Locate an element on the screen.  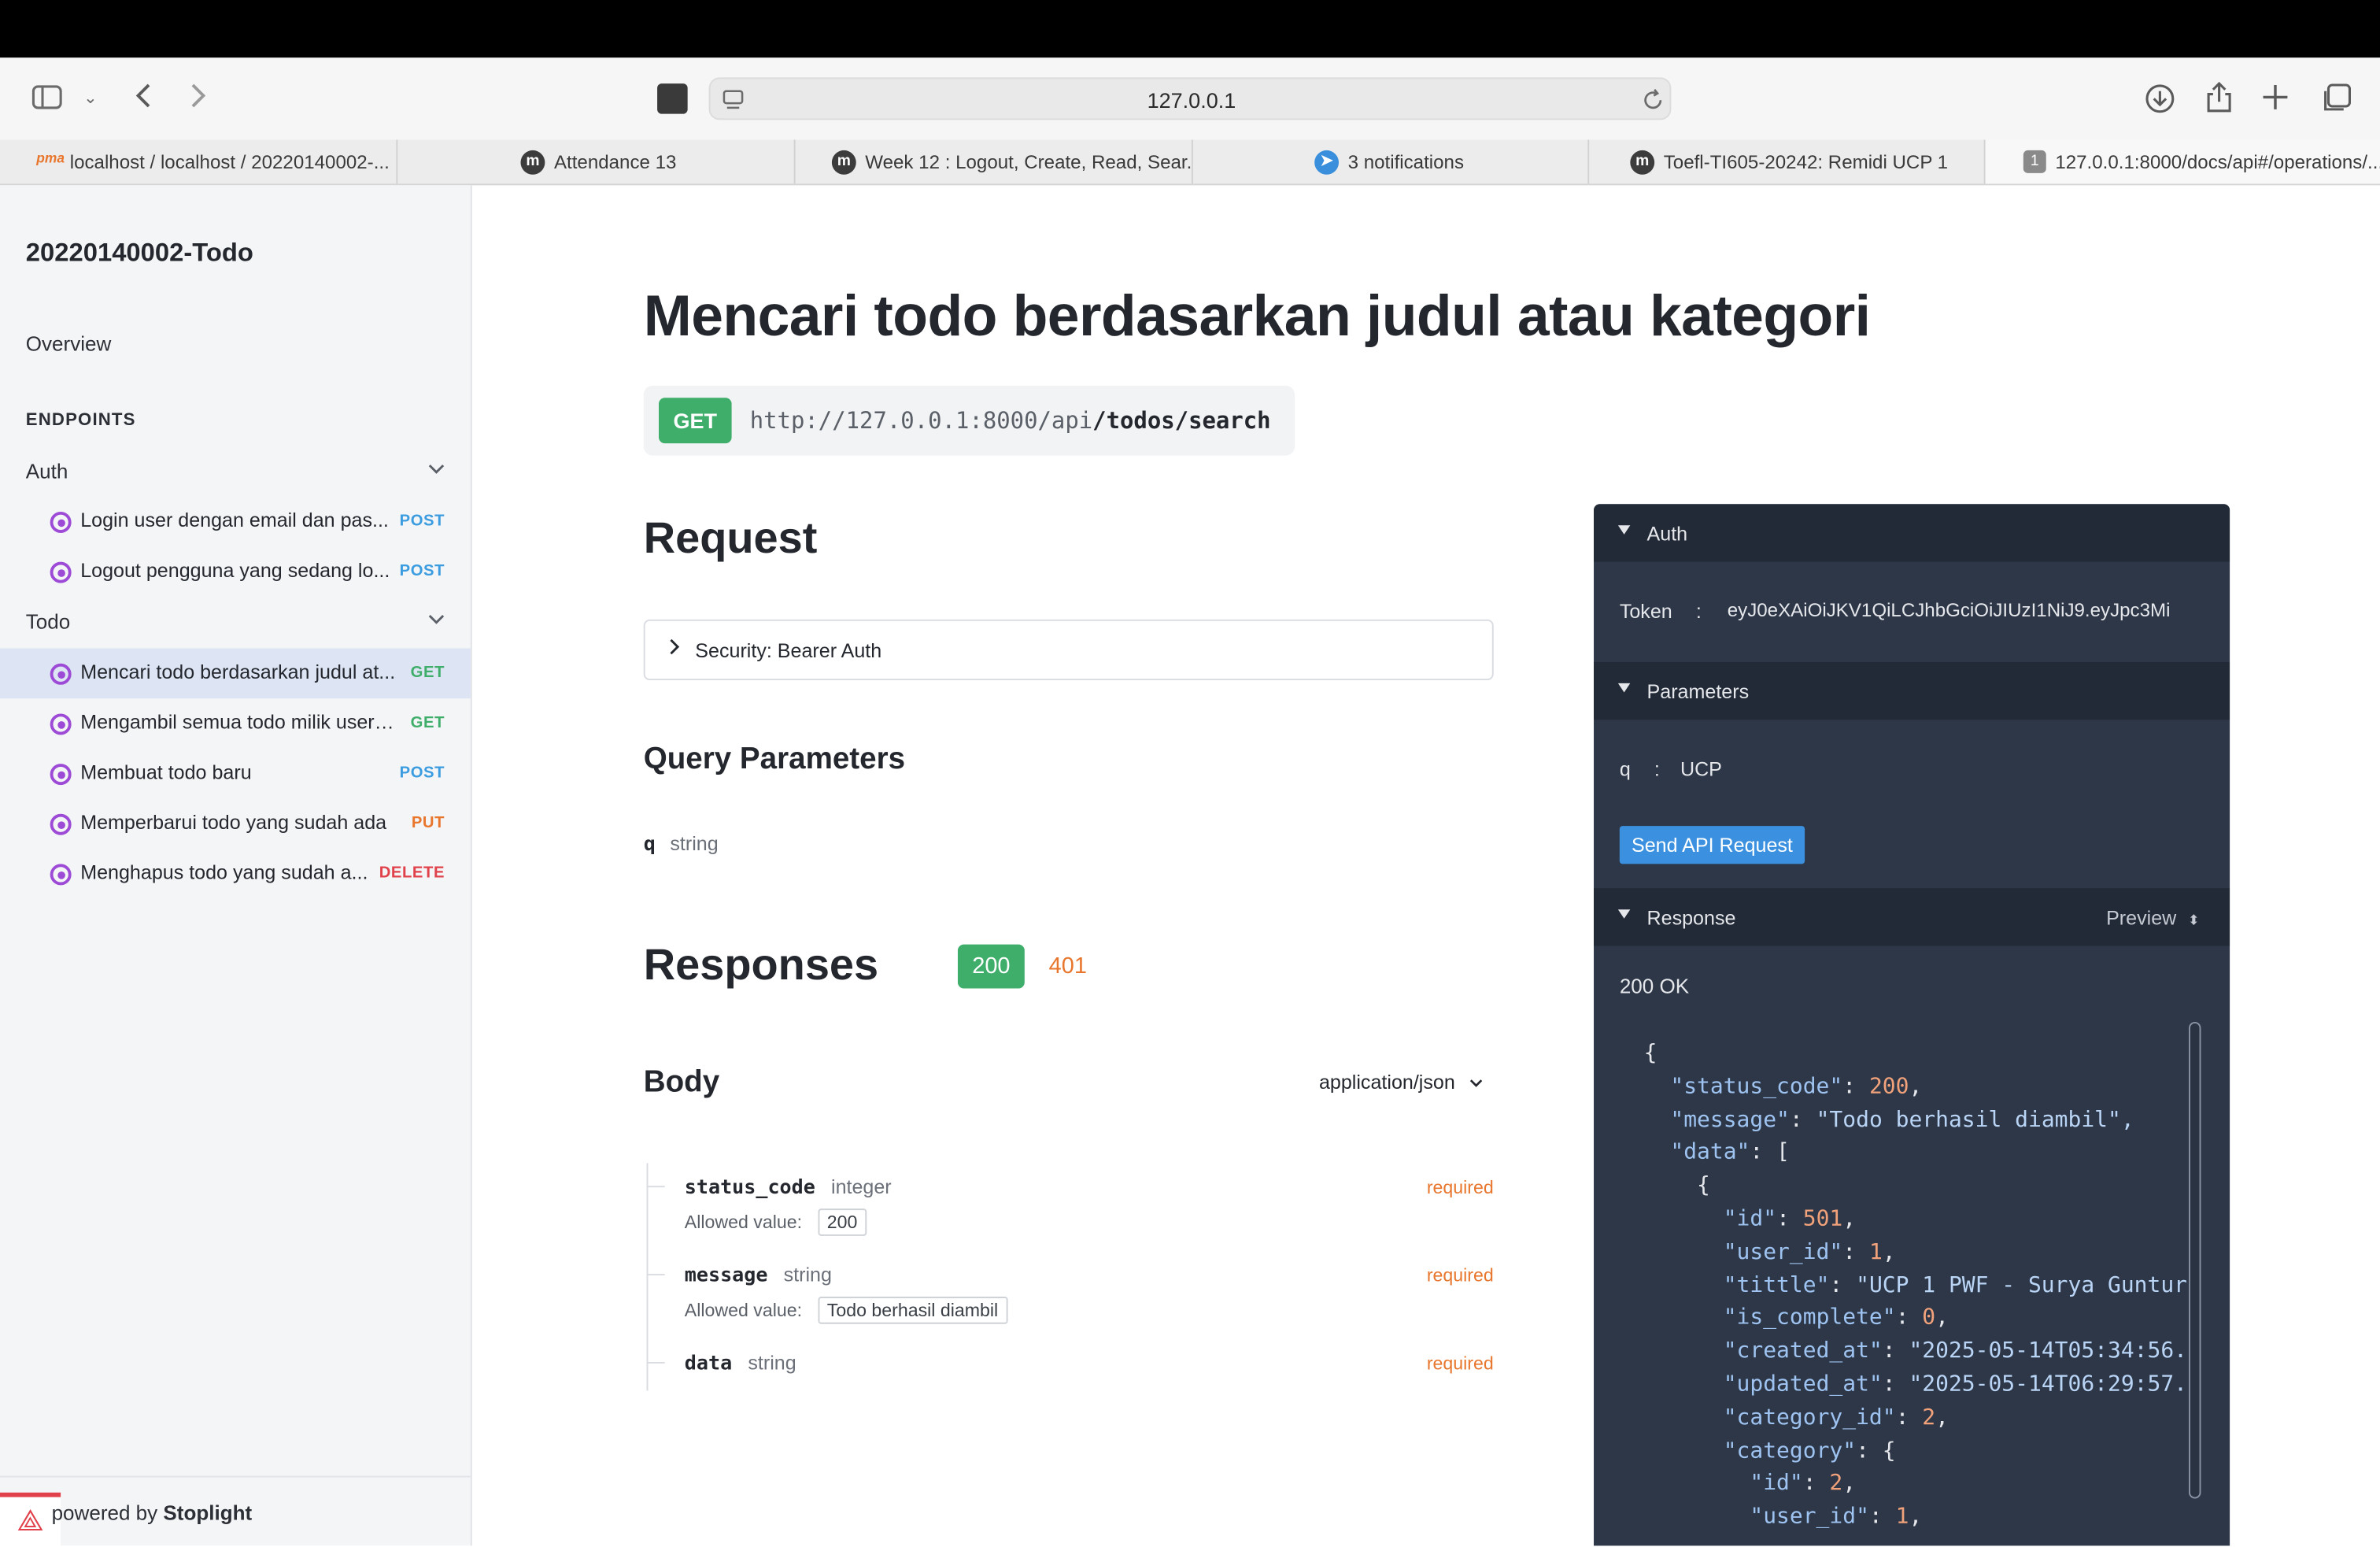
response-tab-401: 401 is located at coordinates (1068, 966).